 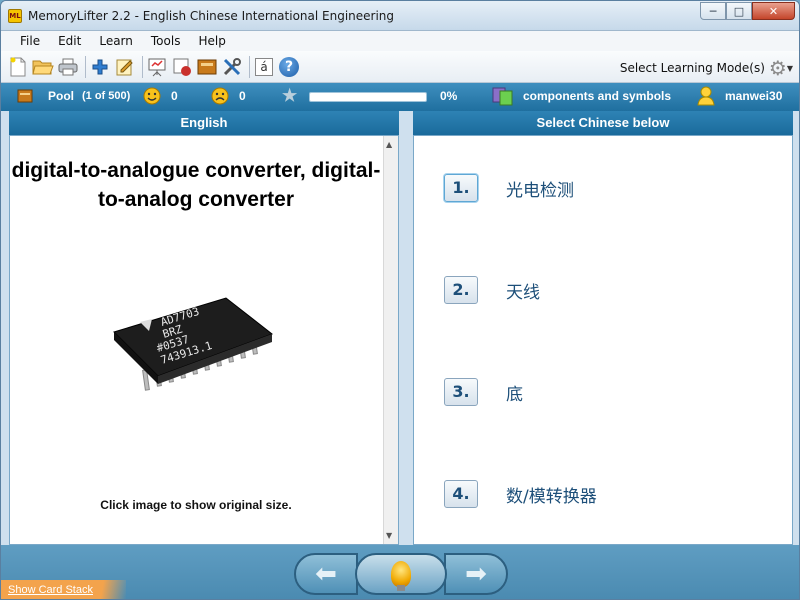 What do you see at coordinates (68, 67) in the screenshot?
I see `print-icon` at bounding box center [68, 67].